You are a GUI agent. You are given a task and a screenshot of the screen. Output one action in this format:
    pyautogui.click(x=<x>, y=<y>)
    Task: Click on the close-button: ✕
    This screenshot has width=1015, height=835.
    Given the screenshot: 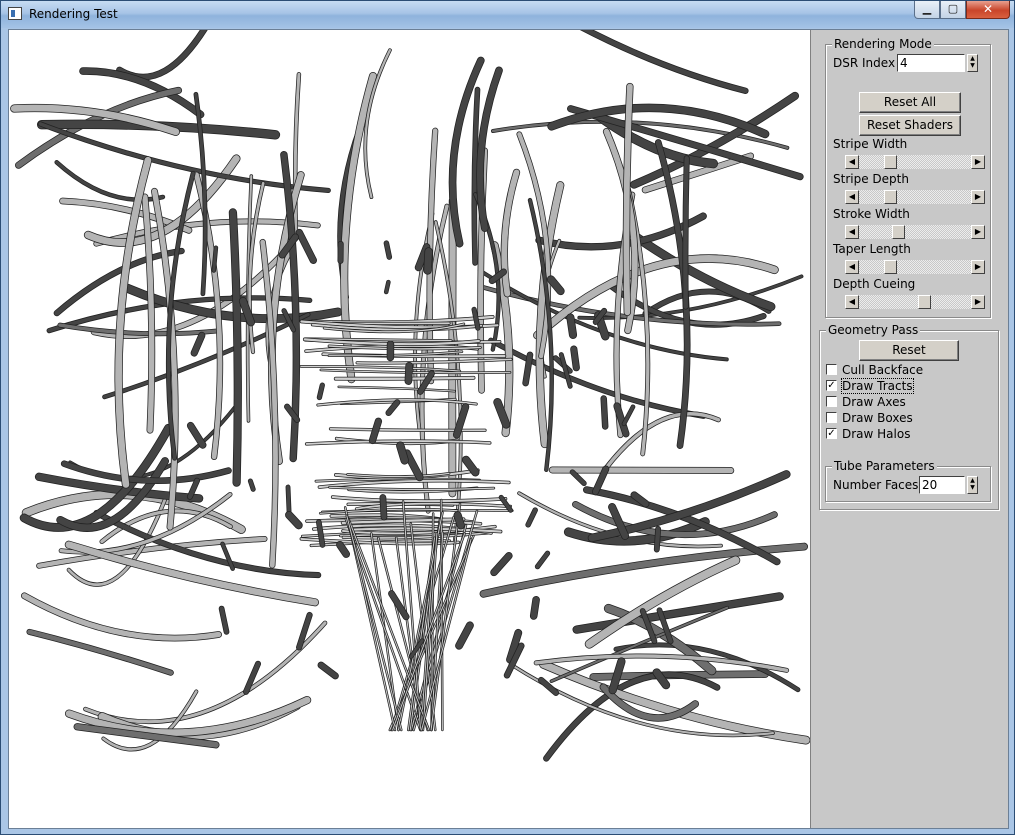 What is the action you would take?
    pyautogui.click(x=988, y=10)
    